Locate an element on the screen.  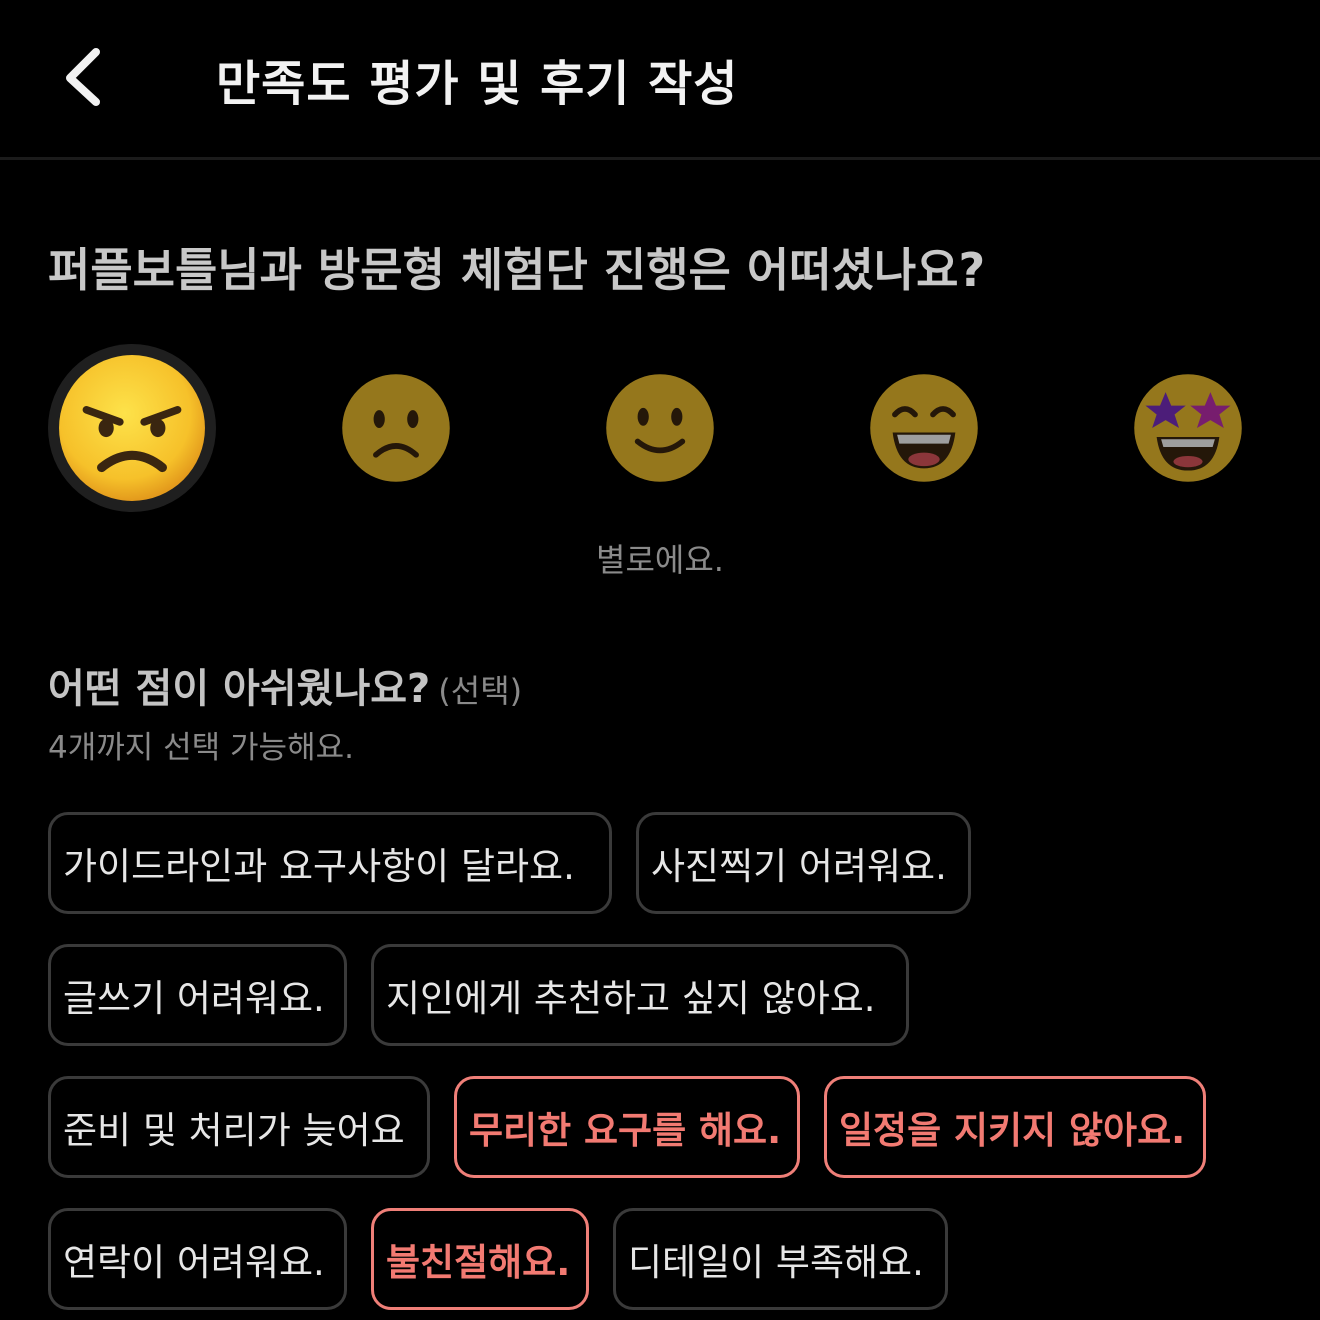
app-header: 만족도 평가 및 후기 작성 is located at coordinates (660, 80).